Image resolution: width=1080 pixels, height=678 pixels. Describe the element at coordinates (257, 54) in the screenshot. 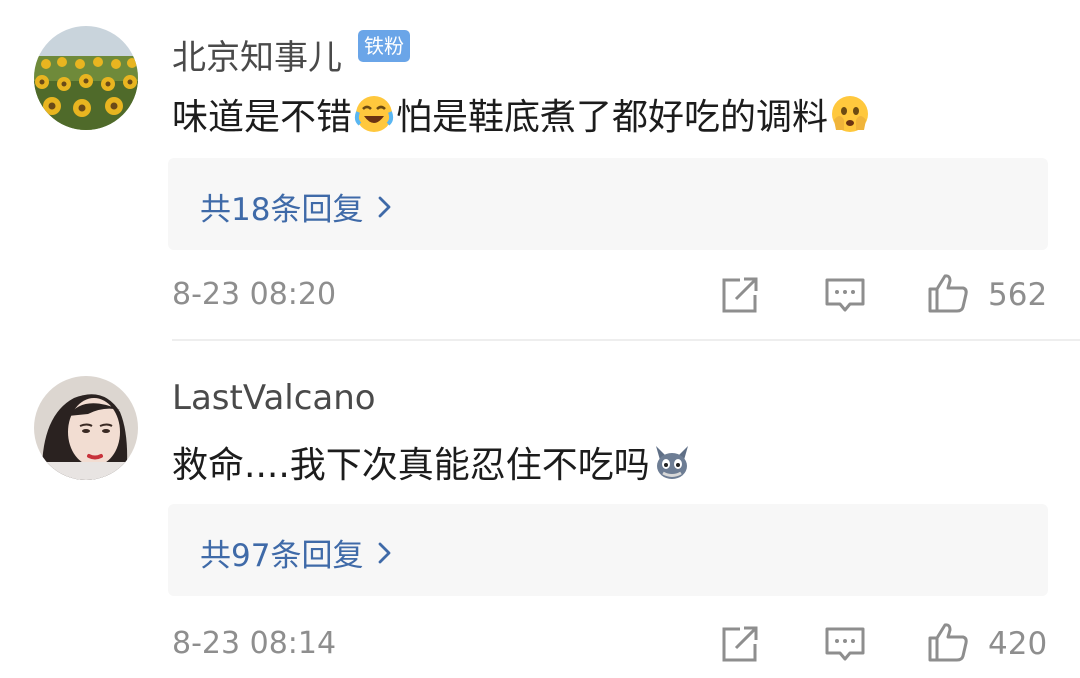

I see `username: 北京知事儿` at that location.